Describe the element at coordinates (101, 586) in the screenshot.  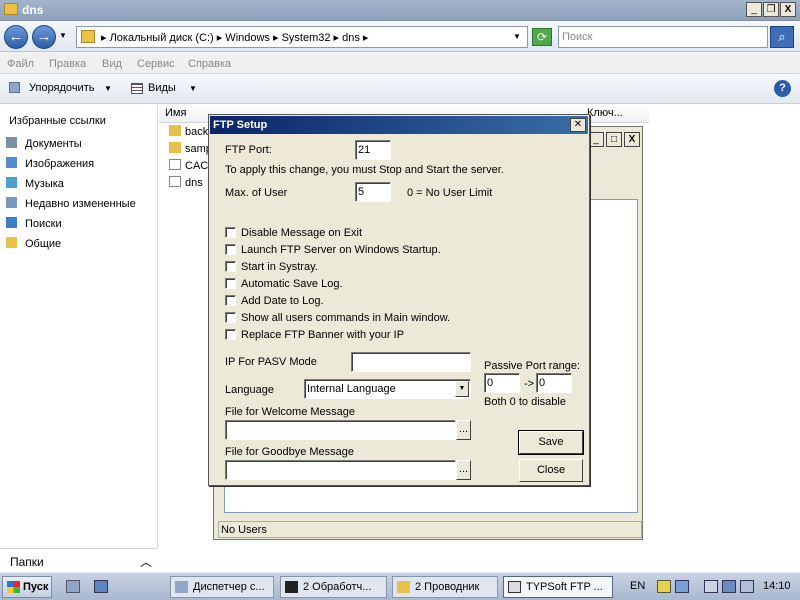
I see `show-desktop-icon` at that location.